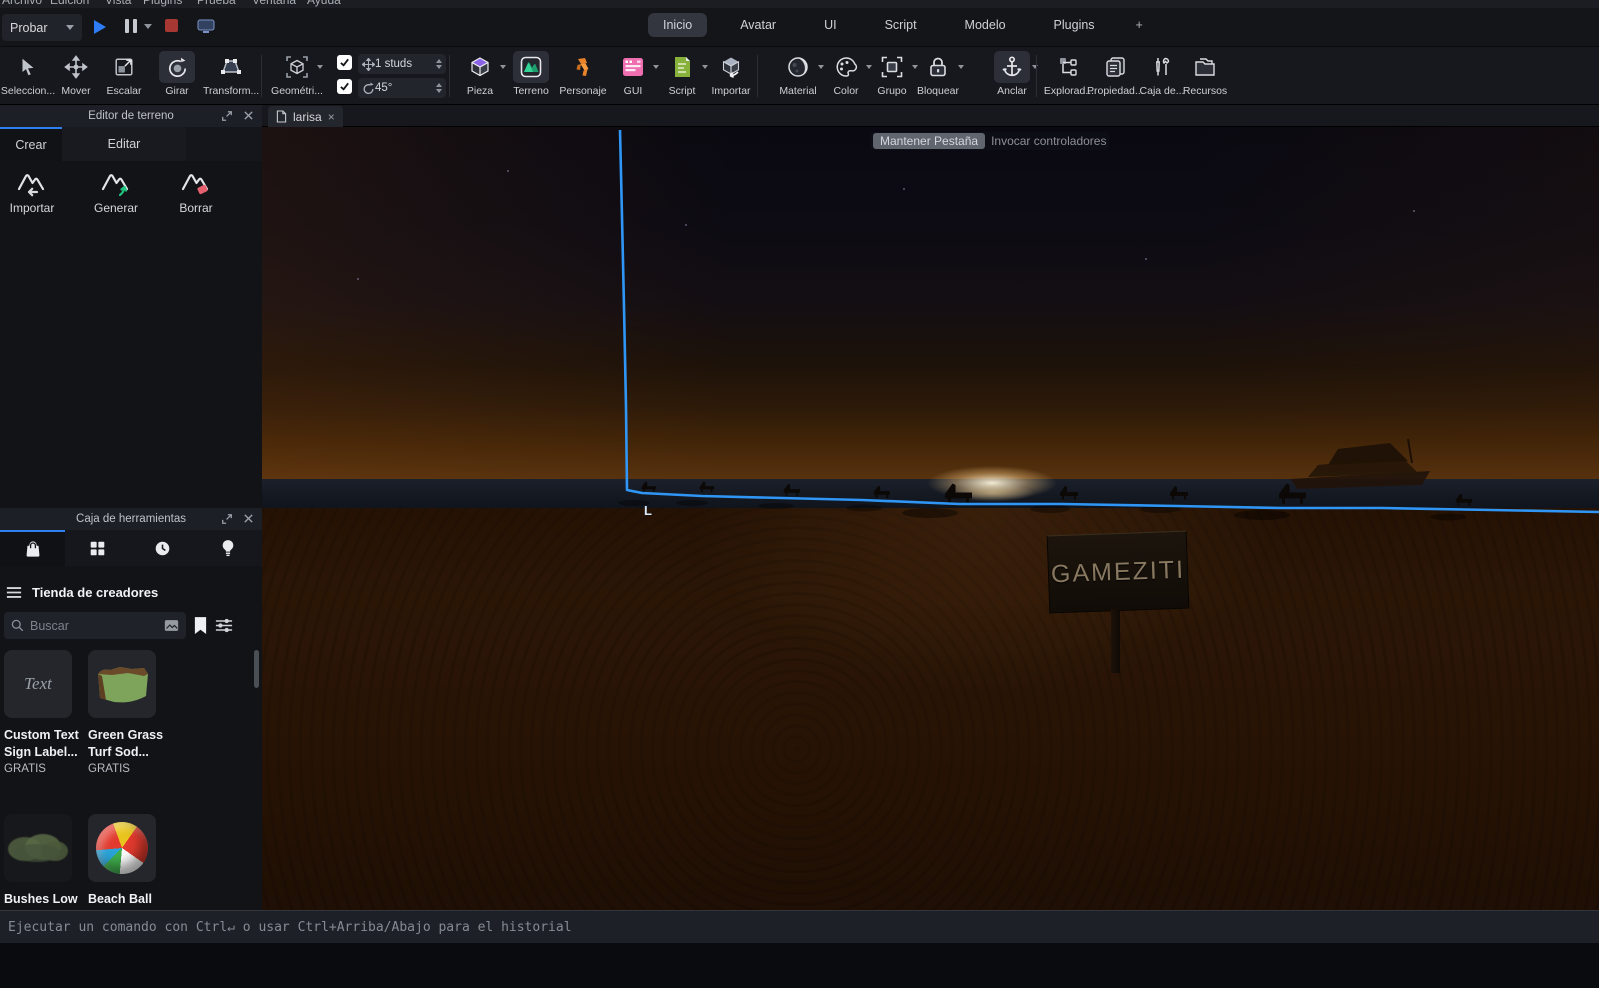 The image size is (1599, 988). Describe the element at coordinates (344, 62) in the screenshot. I see `snap-move-checkbox` at that location.